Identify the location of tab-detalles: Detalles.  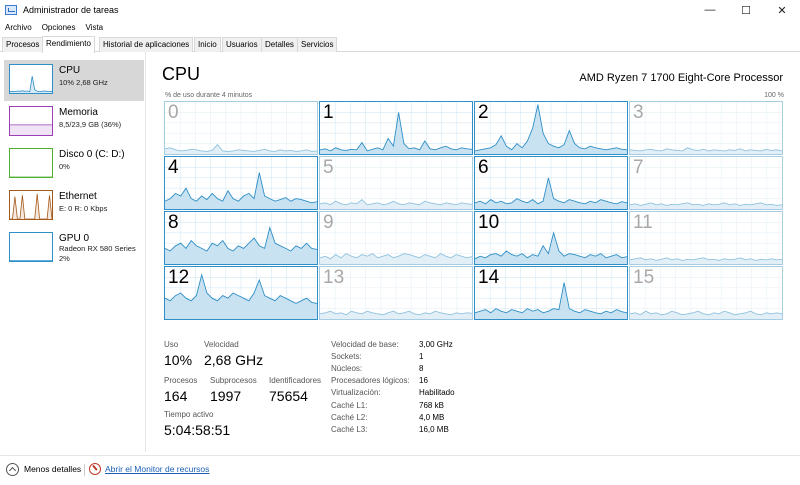
(279, 44).